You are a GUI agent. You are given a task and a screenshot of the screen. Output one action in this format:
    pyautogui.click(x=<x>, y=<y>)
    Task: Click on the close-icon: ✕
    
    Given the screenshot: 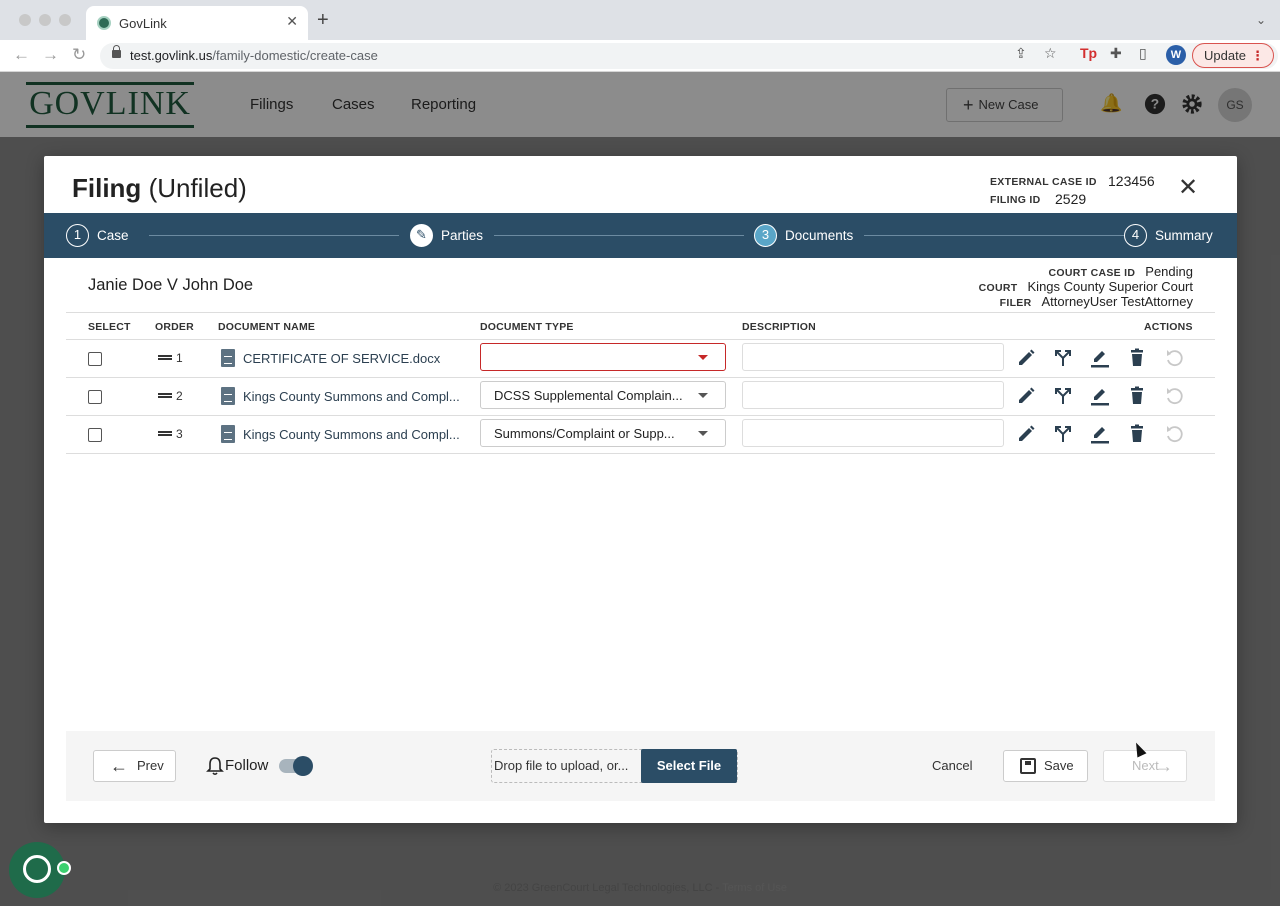 What is the action you would take?
    pyautogui.click(x=1188, y=188)
    